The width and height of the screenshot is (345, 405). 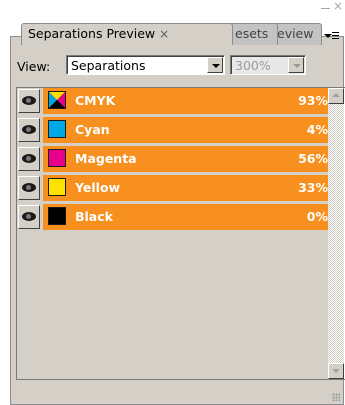 What do you see at coordinates (313, 158) in the screenshot?
I see `separation-percent: 56%` at bounding box center [313, 158].